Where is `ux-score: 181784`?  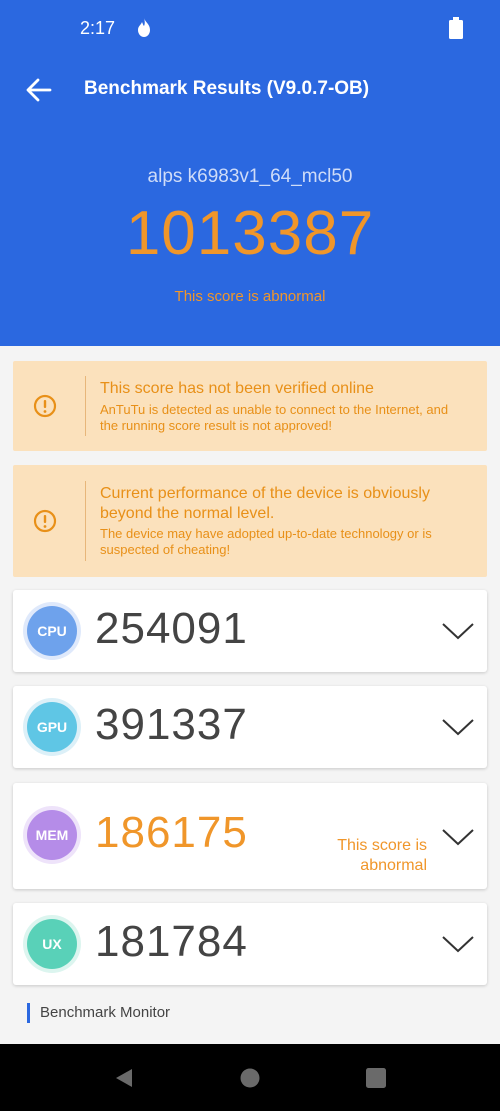 ux-score: 181784 is located at coordinates (171, 941).